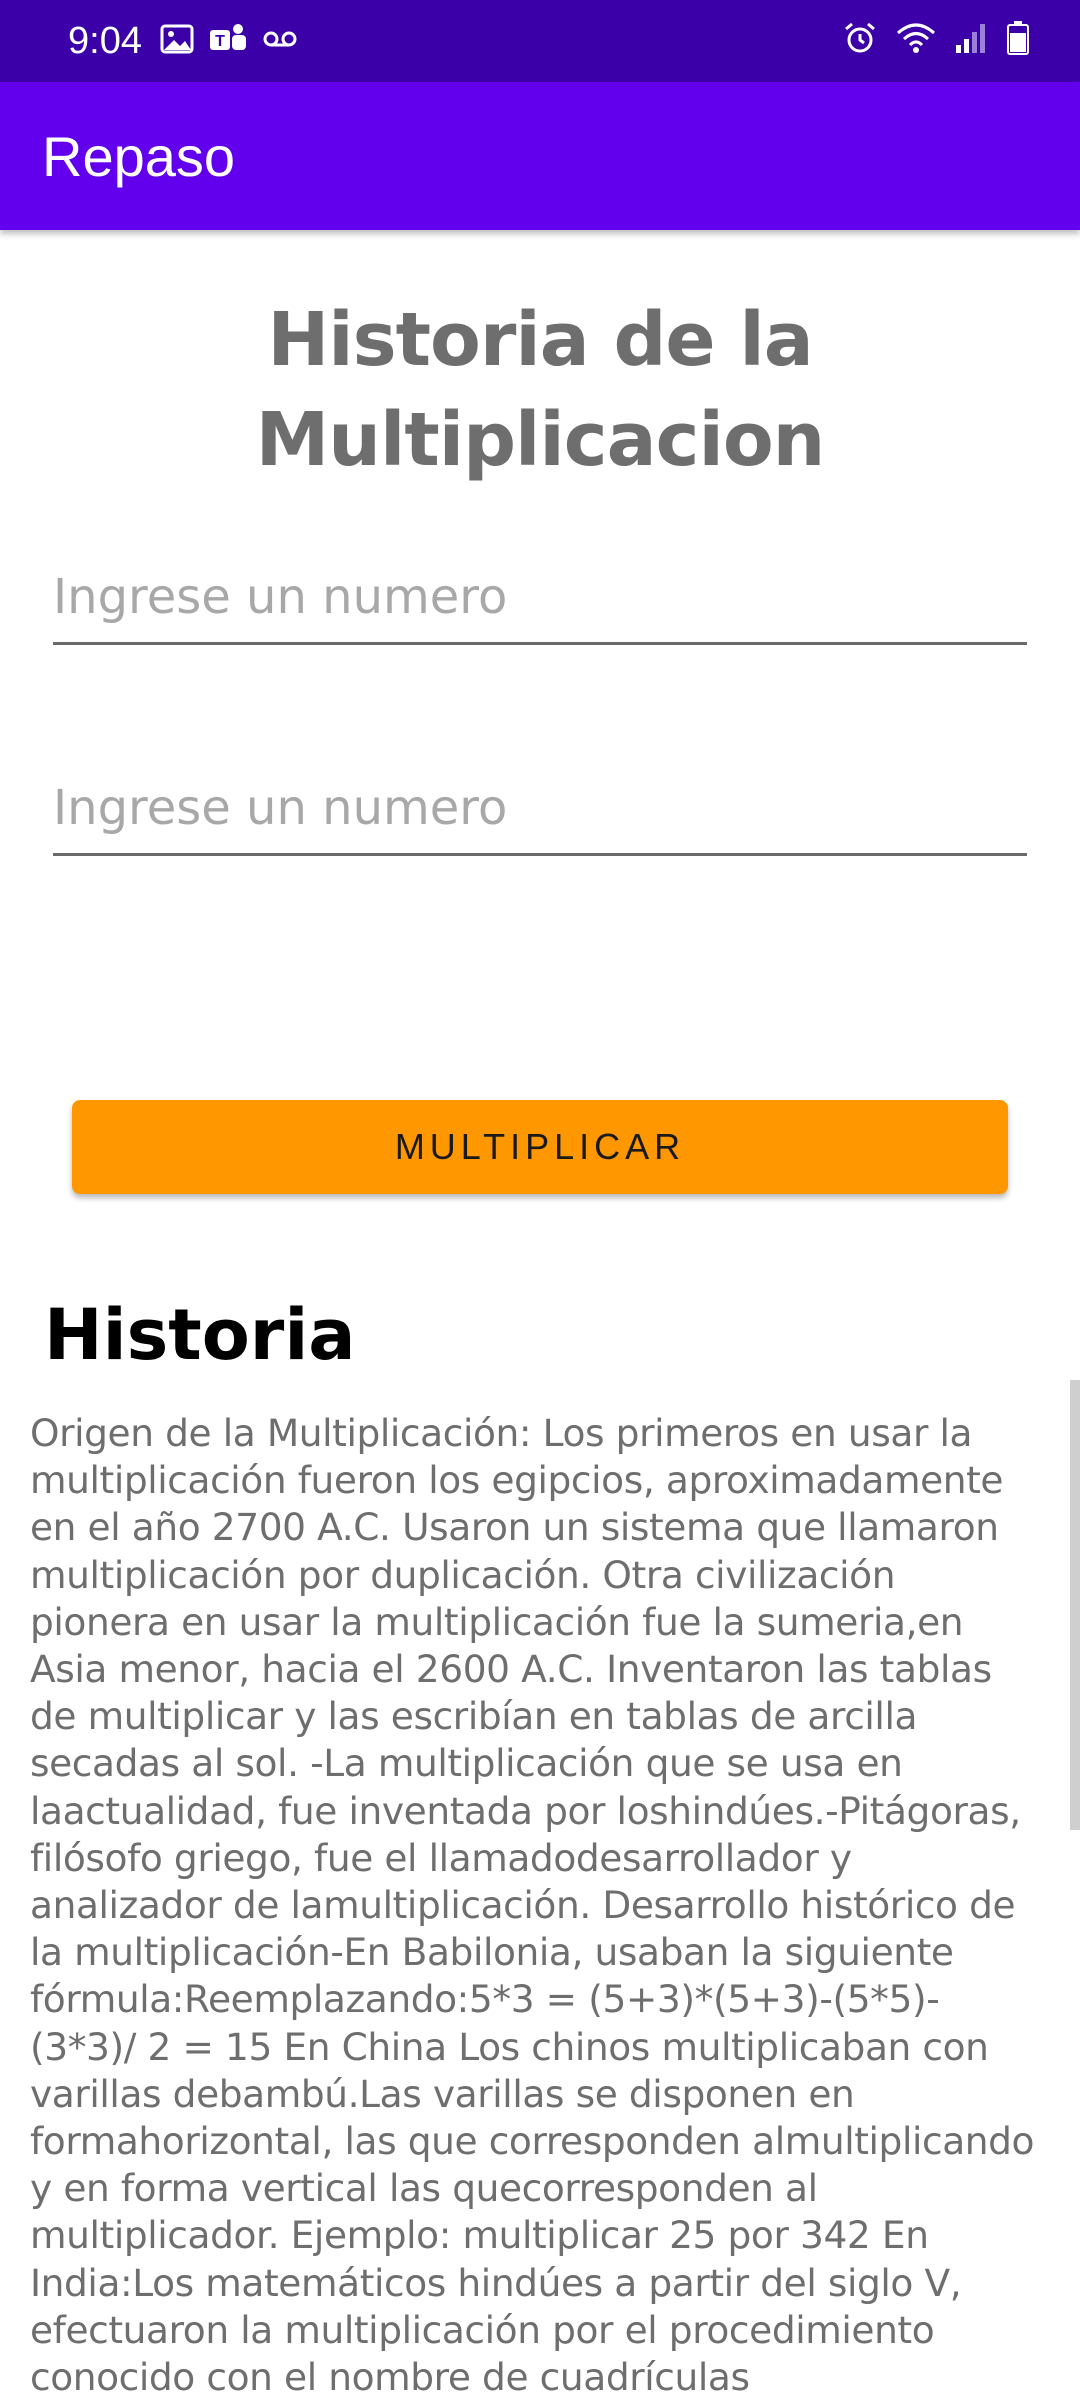 Image resolution: width=1080 pixels, height=2401 pixels. I want to click on app-title: Repaso, so click(139, 156).